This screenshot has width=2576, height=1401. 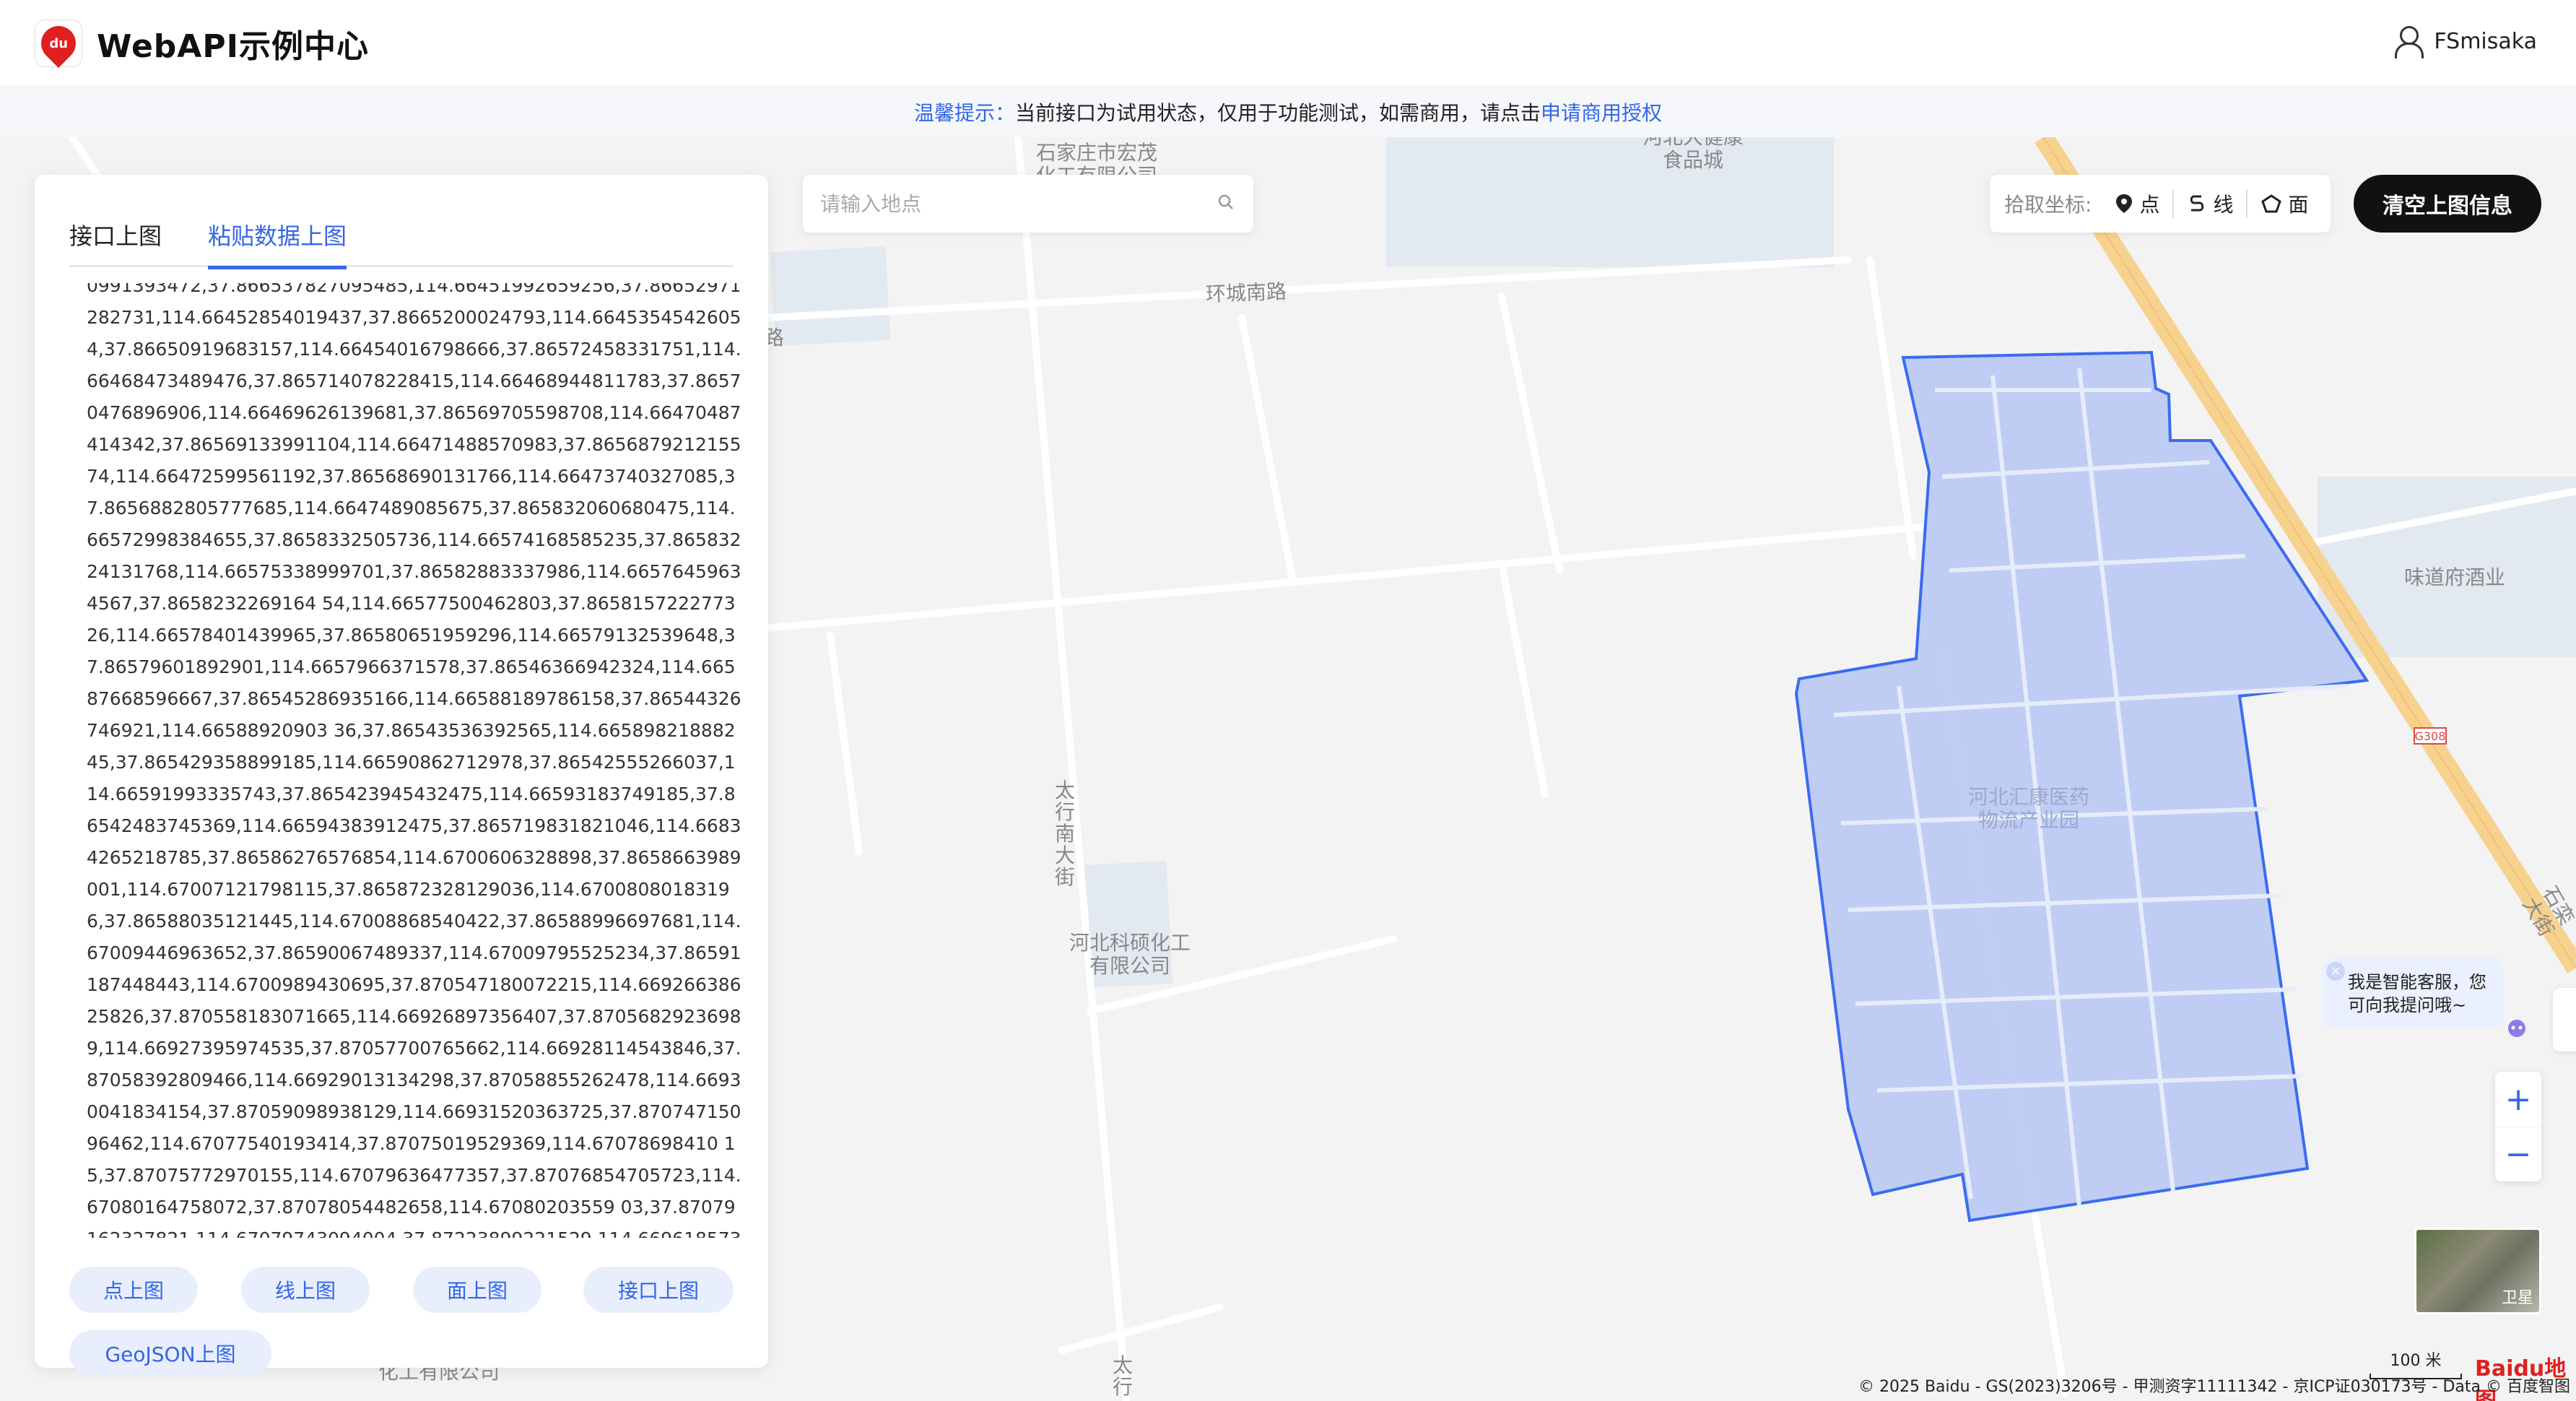 I want to click on map-pin-icon: du, so click(x=58, y=43).